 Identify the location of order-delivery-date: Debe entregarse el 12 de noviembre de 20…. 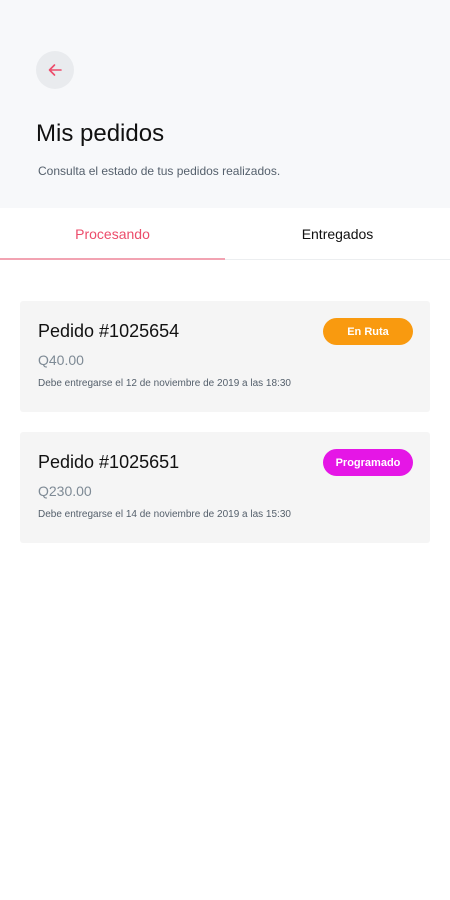
(164, 383).